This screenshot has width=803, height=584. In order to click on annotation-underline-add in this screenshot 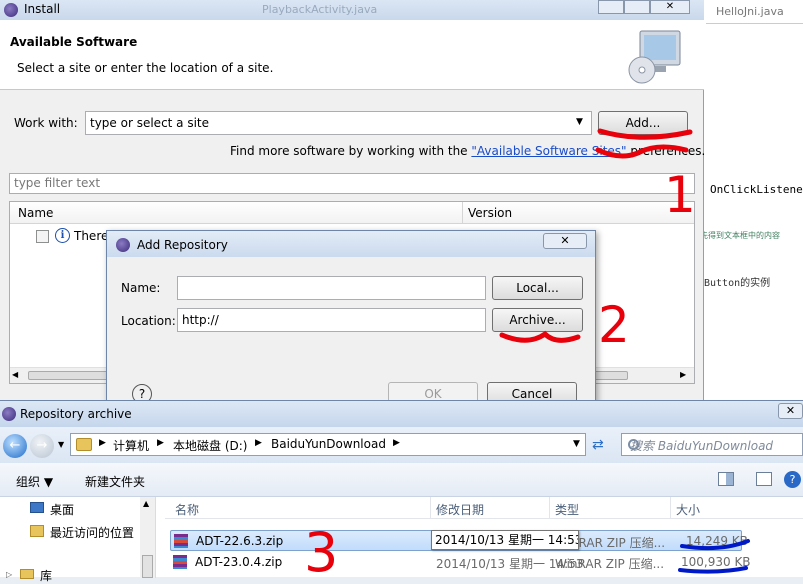, I will do `click(645, 134)`.